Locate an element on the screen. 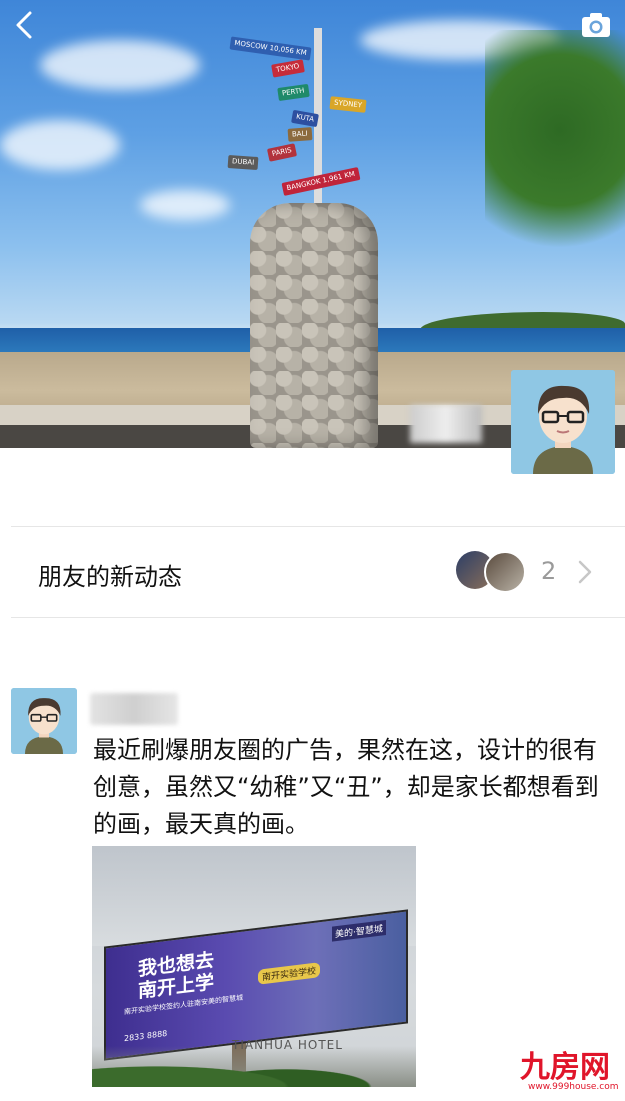 The image size is (625, 1101). my-avatar is located at coordinates (563, 422).